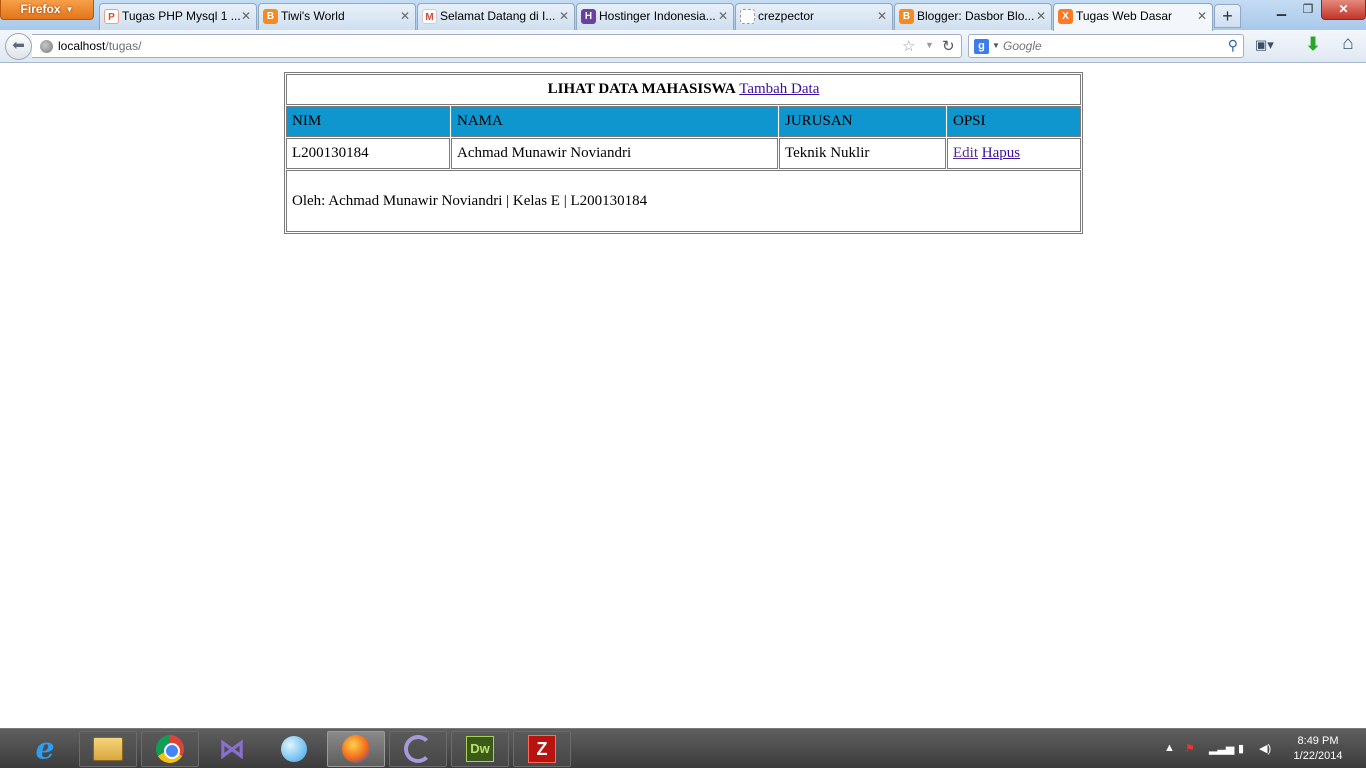 The image size is (1366, 768). I want to click on table-title: LIHAT DATA MAHASISWA, so click(641, 89).